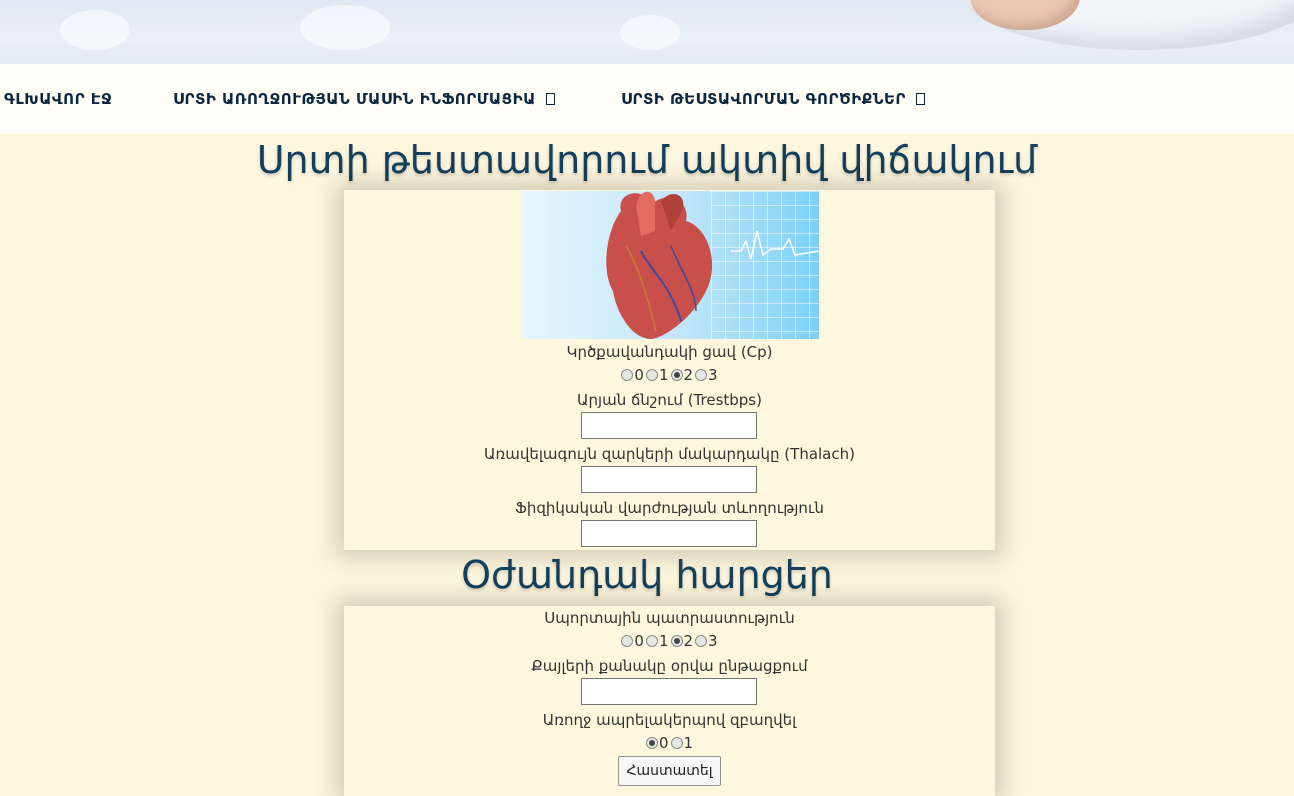 Image resolution: width=1294 pixels, height=796 pixels. I want to click on cp-radio-group: 0 1 2 3, so click(669, 375).